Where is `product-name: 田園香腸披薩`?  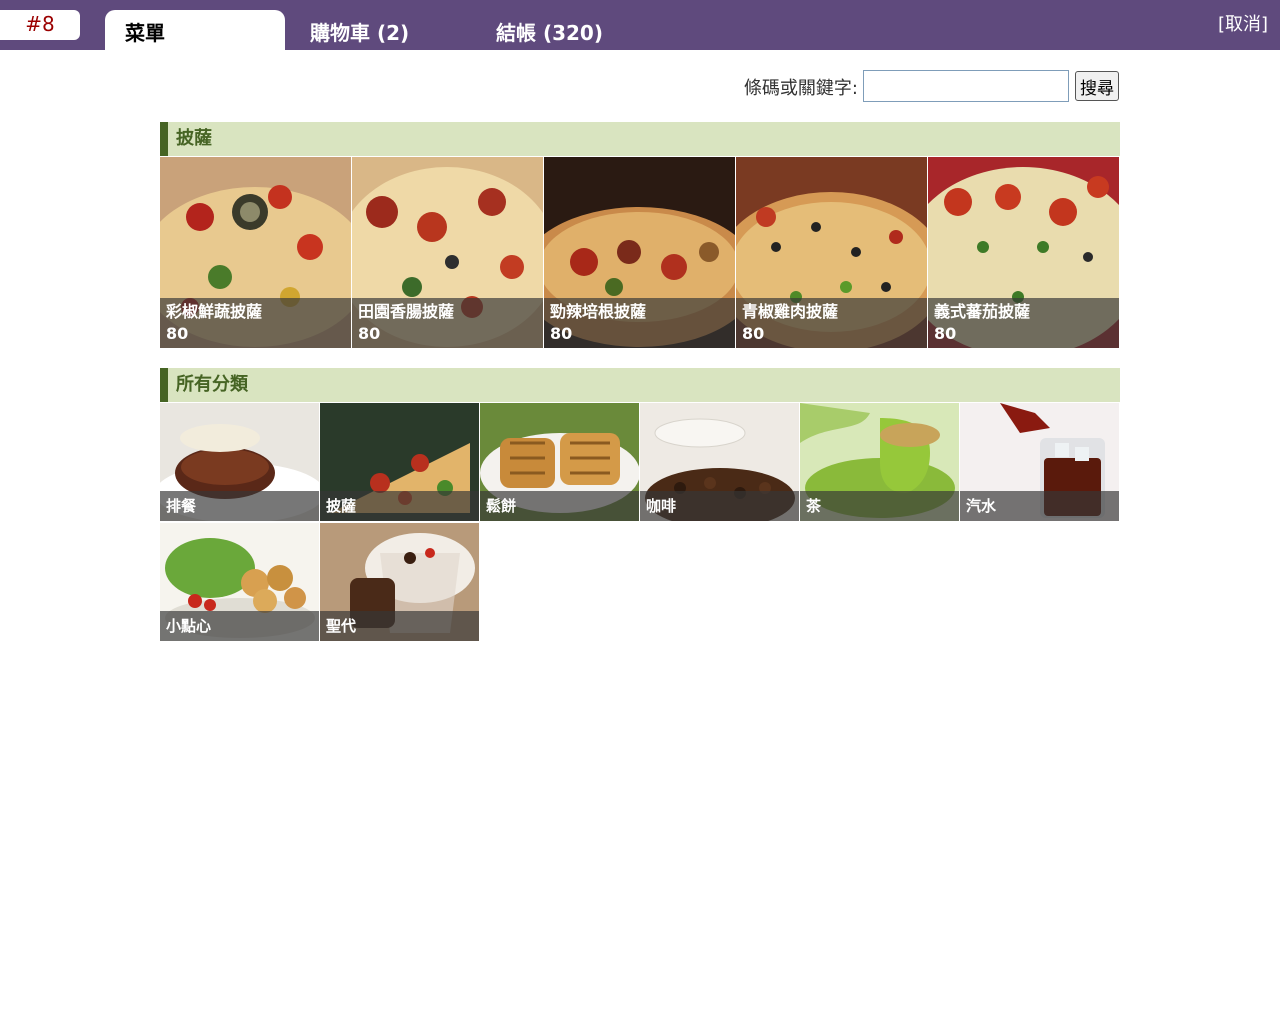 product-name: 田園香腸披薩 is located at coordinates (406, 311).